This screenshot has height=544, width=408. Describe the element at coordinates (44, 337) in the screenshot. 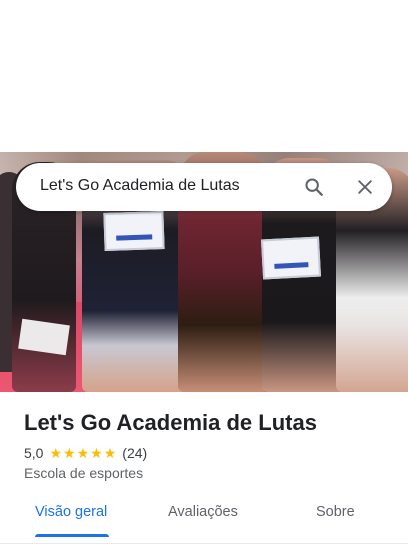

I see `photo-paper` at that location.